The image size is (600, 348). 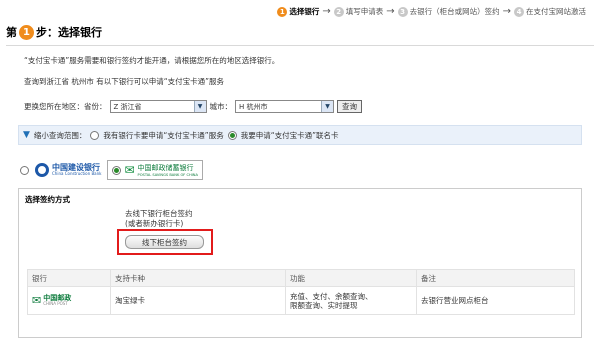 What do you see at coordinates (77, 173) in the screenshot?
I see `bank-ccb-en: China Construction Bank` at bounding box center [77, 173].